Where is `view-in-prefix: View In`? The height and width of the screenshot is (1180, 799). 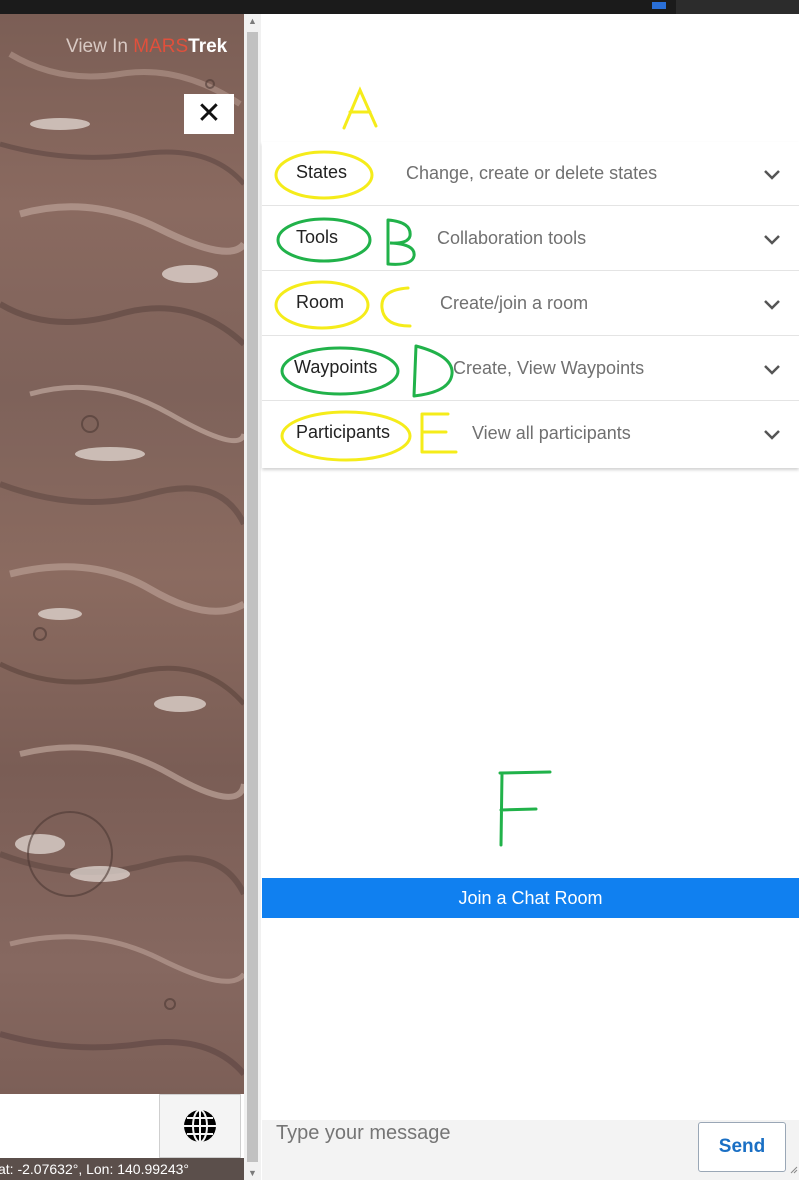 view-in-prefix: View In is located at coordinates (100, 46).